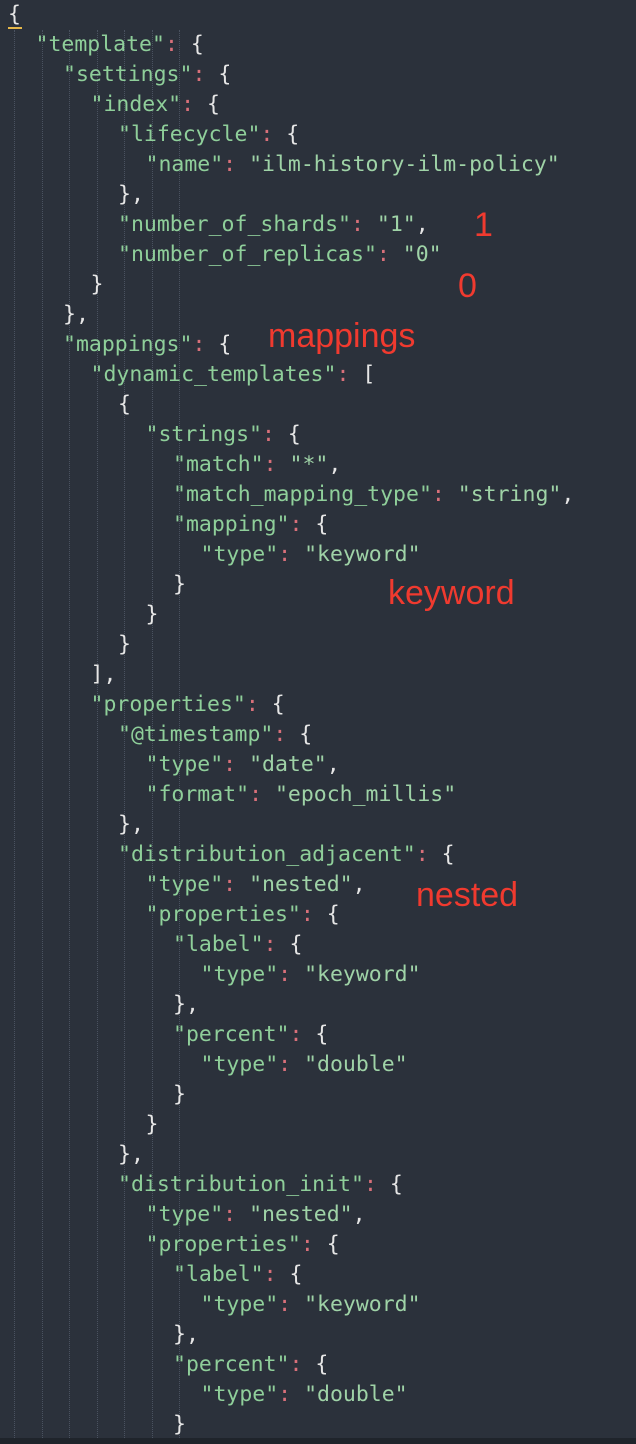 The height and width of the screenshot is (1444, 636). Describe the element at coordinates (396, 224) in the screenshot. I see `code-token: "1"` at that location.